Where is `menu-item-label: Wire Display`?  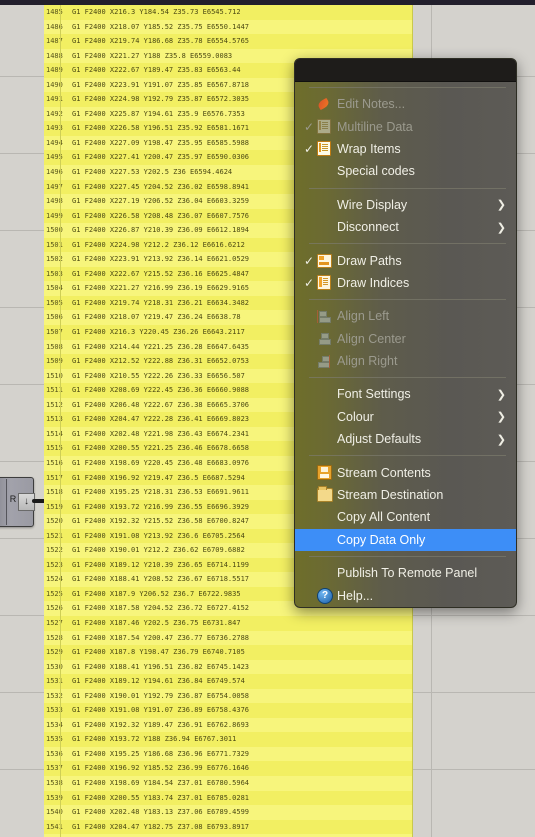 menu-item-label: Wire Display is located at coordinates (372, 204).